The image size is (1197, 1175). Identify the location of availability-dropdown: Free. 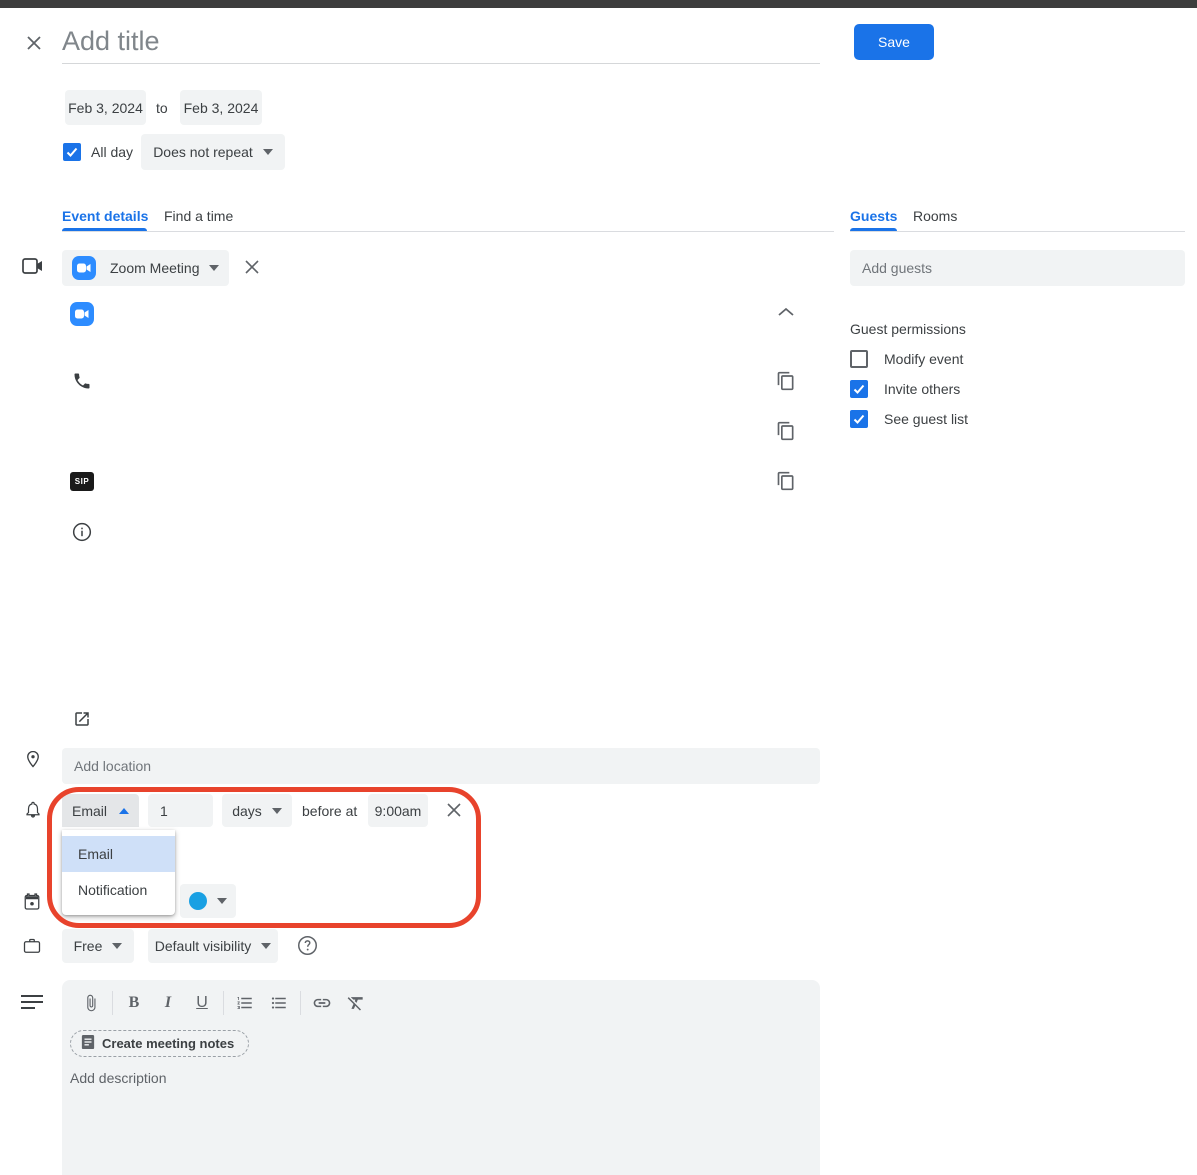
(98, 946).